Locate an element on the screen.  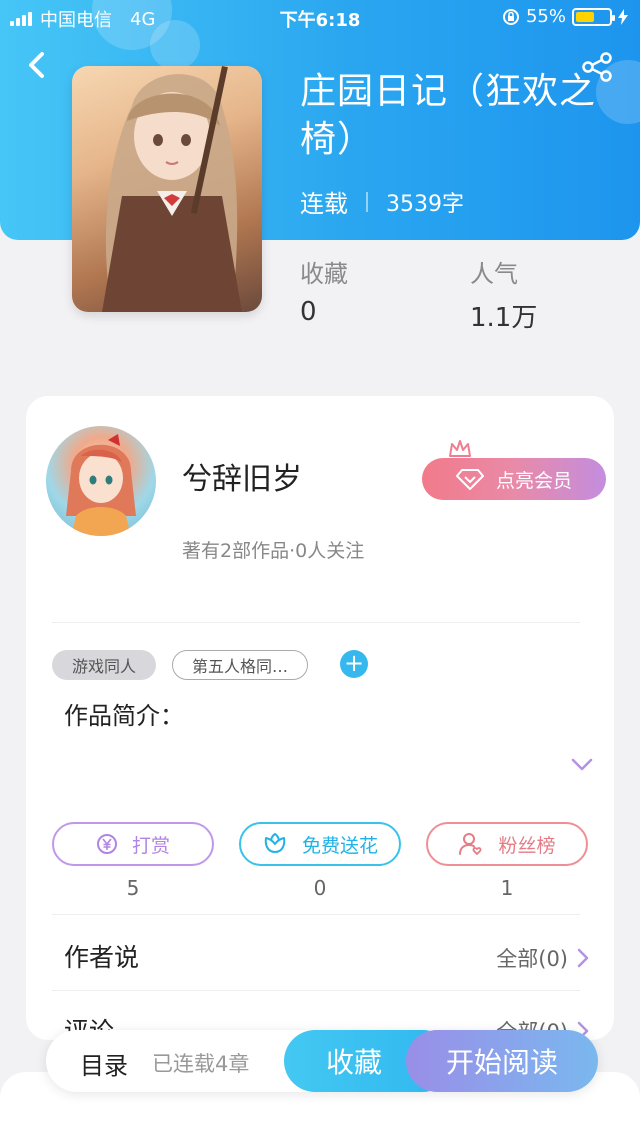
avatar-illustration is located at coordinates (101, 485).